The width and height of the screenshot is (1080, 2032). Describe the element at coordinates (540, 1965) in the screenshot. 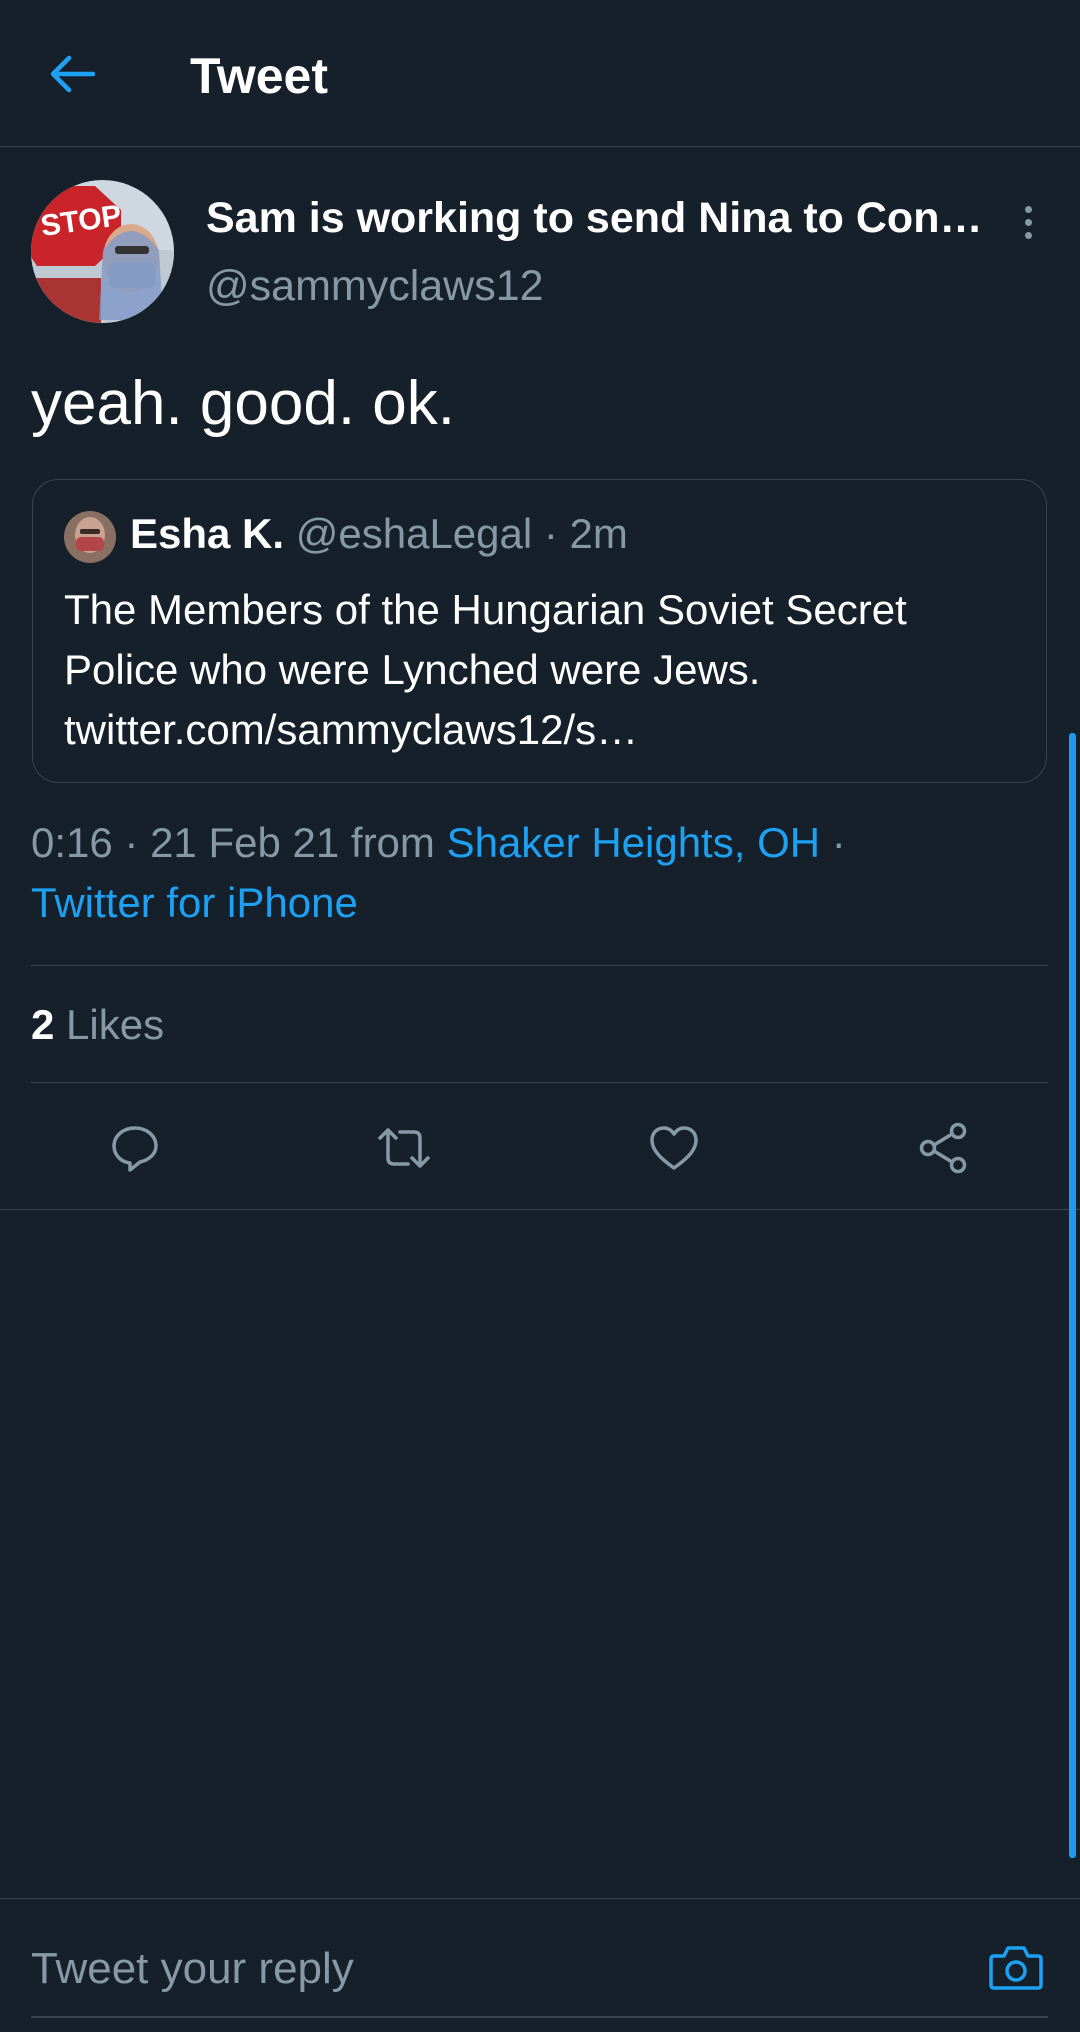

I see `reply-bar: Tweet your reply` at that location.